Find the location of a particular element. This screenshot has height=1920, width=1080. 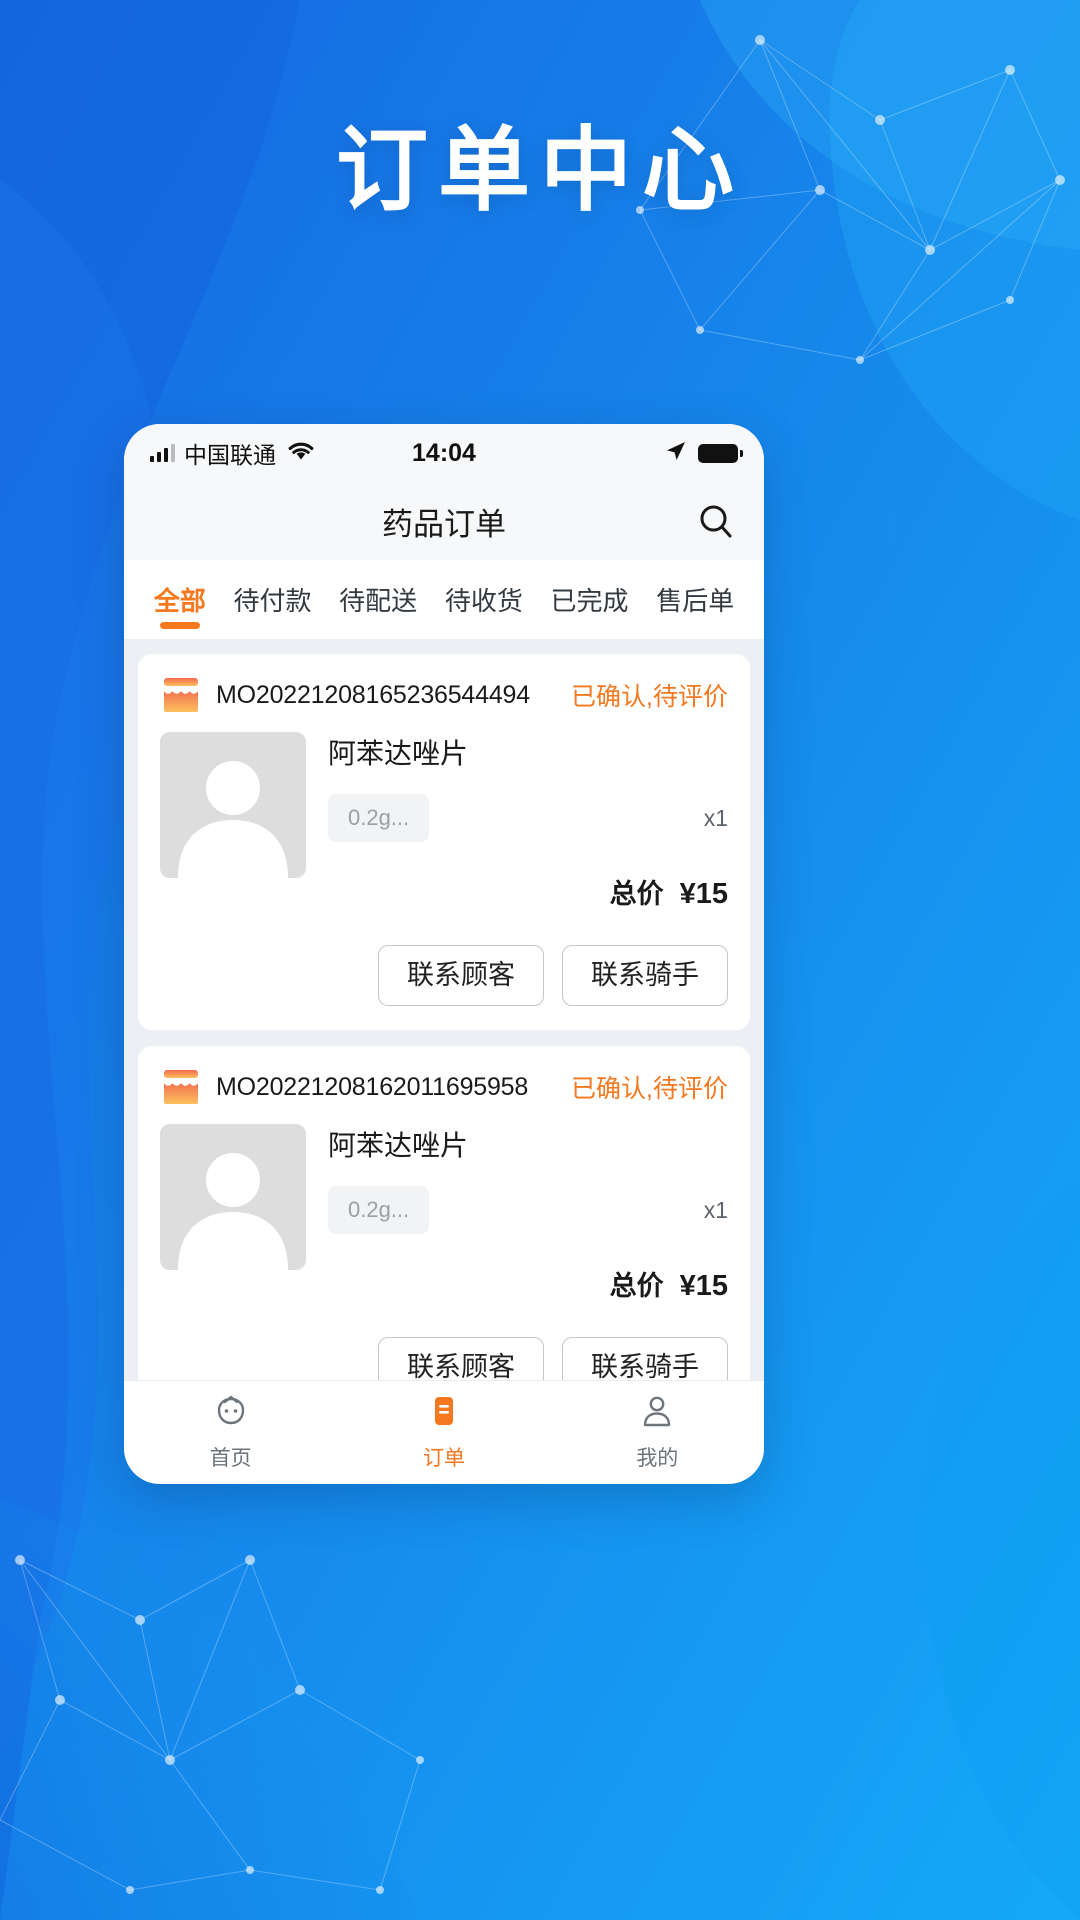

battery-icon is located at coordinates (720, 453).